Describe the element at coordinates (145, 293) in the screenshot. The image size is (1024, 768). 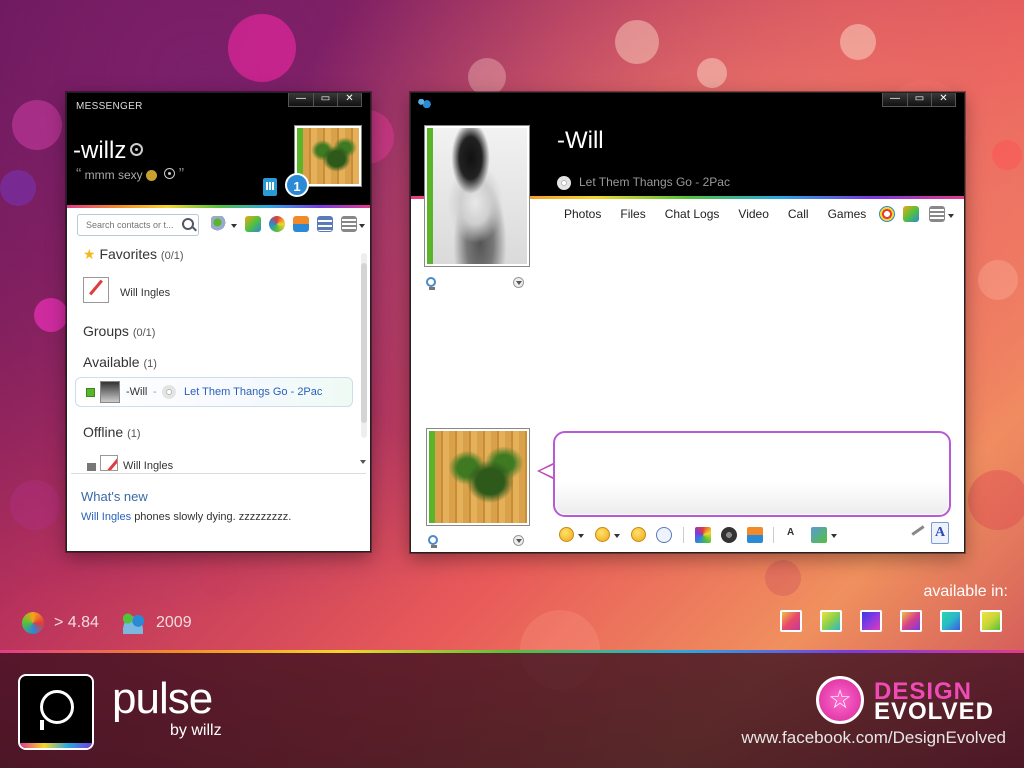
I see `favorite-contact-name: Will Ingles` at that location.